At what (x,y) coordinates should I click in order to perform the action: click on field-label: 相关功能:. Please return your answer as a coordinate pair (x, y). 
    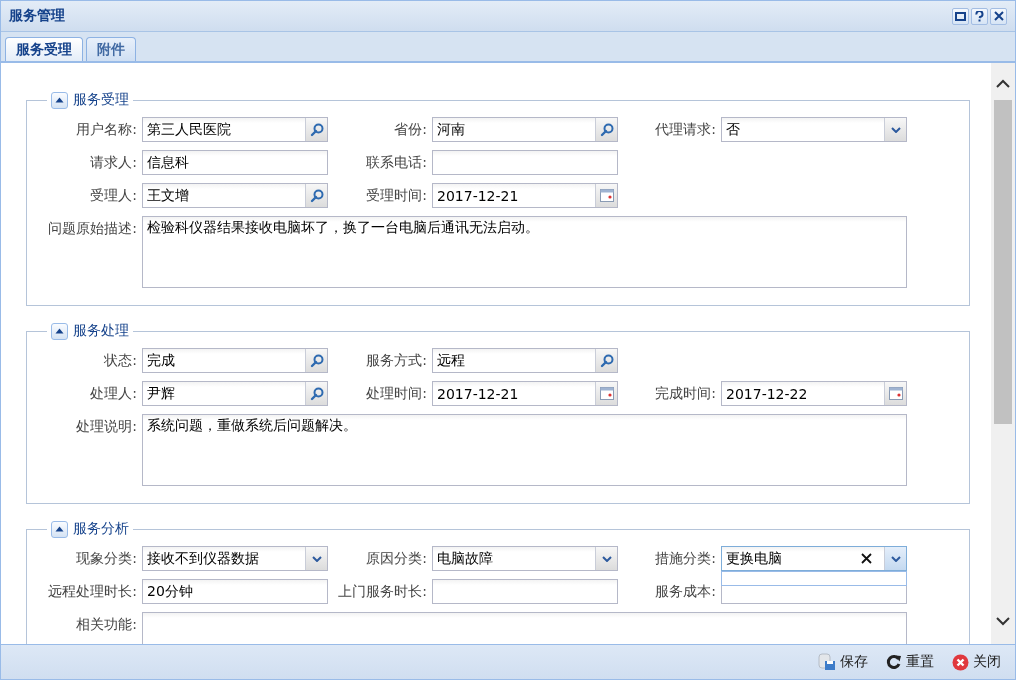
    Looking at the image, I should click on (106, 624).